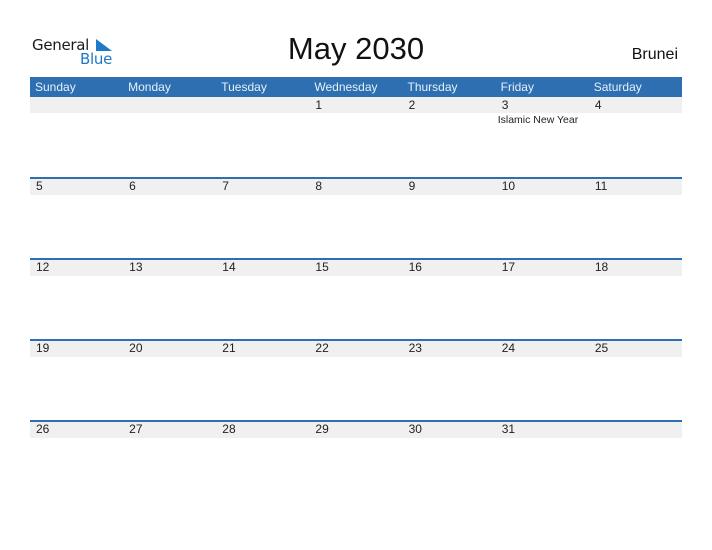  What do you see at coordinates (635, 137) in the screenshot?
I see `day-cell: 4` at bounding box center [635, 137].